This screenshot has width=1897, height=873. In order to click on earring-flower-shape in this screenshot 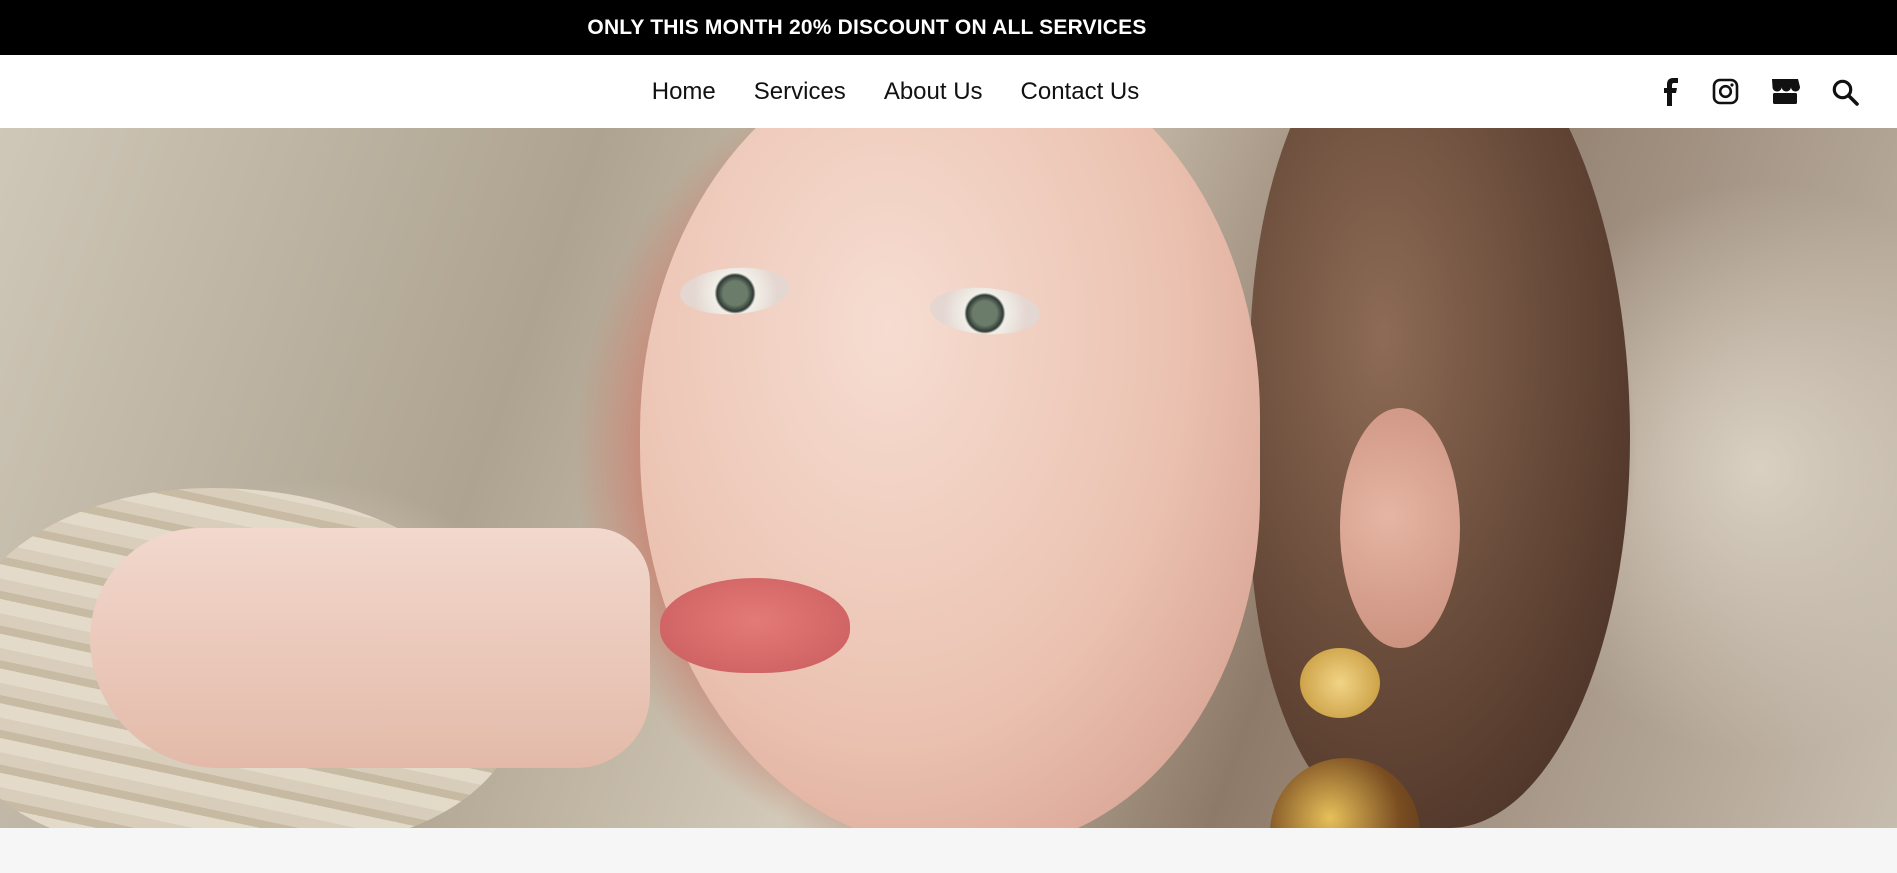, I will do `click(1340, 683)`.